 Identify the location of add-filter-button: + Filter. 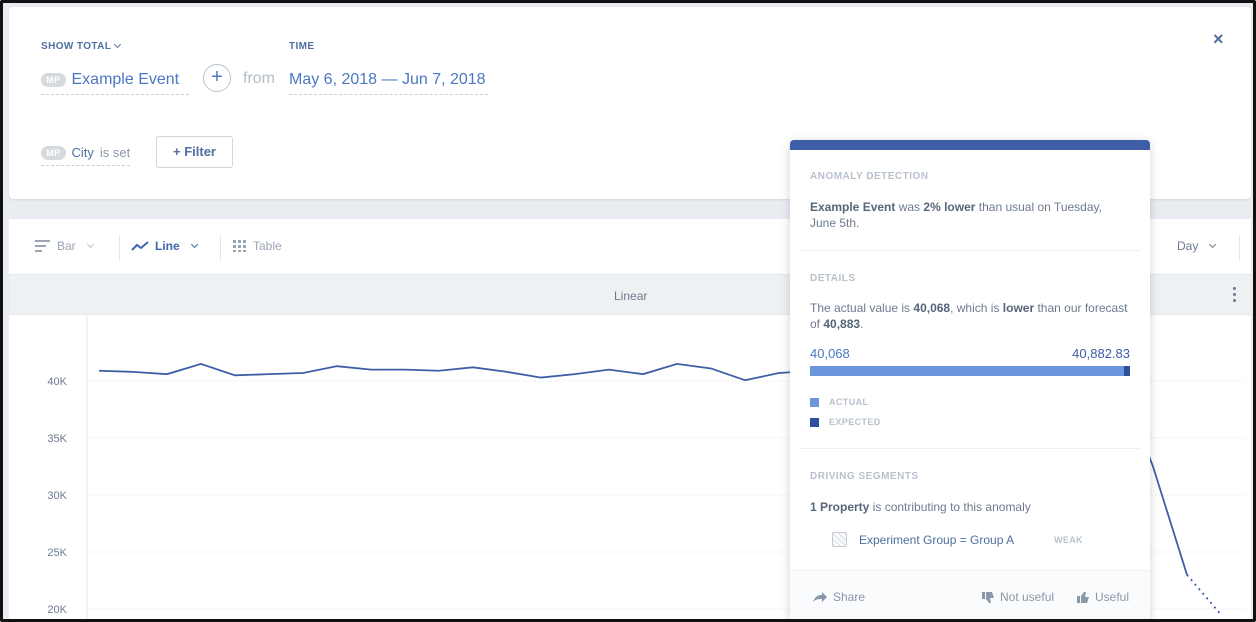
(194, 152).